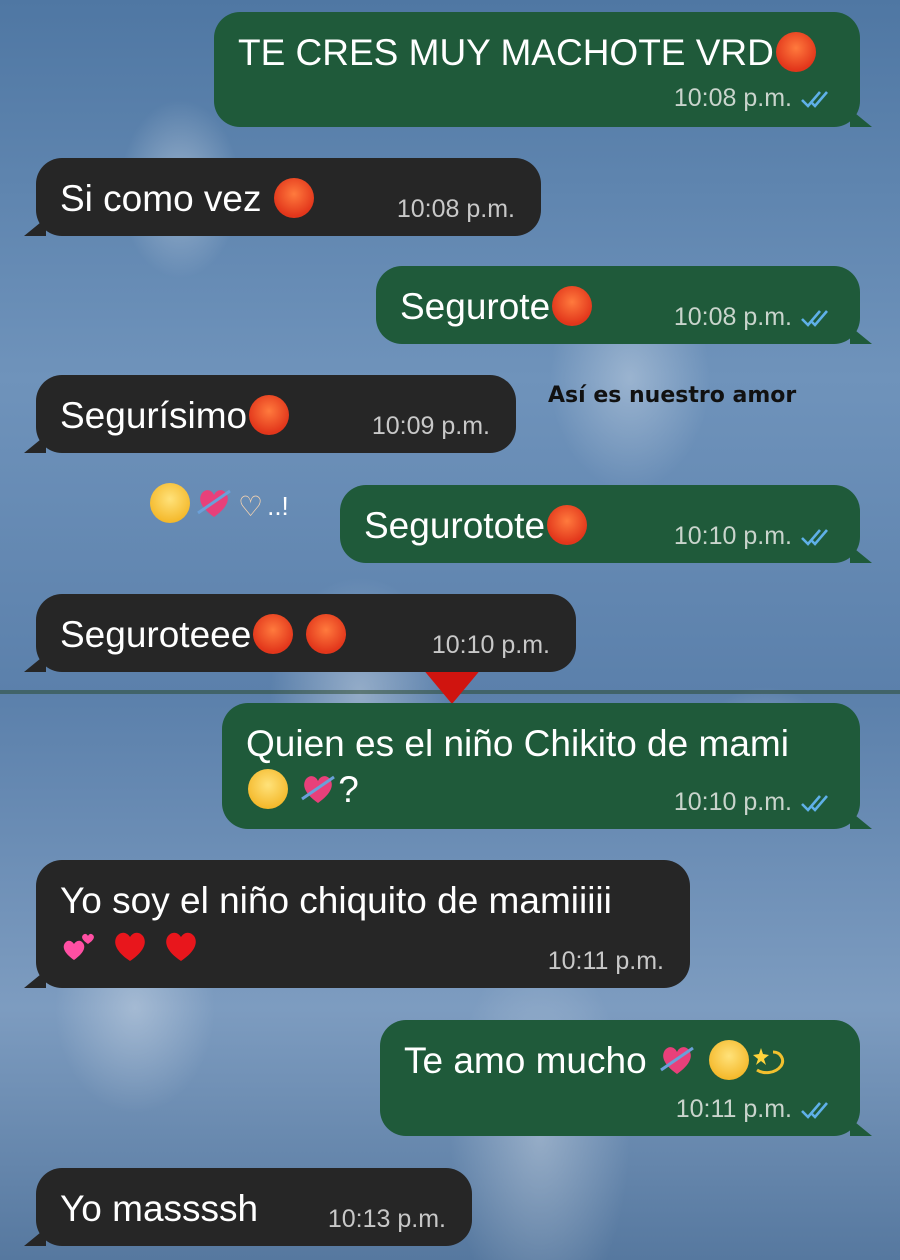  What do you see at coordinates (672, 395) in the screenshot?
I see `overlay-caption: Así es nuestro amor` at bounding box center [672, 395].